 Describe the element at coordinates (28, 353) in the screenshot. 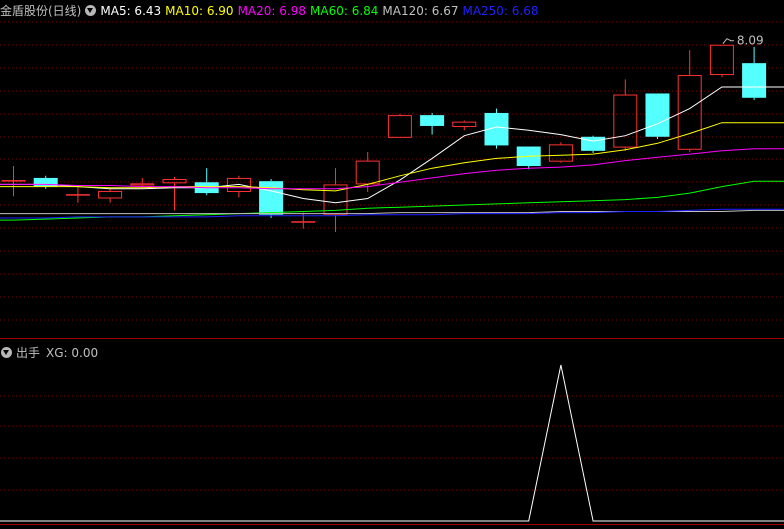

I see `sub-title: 出手` at that location.